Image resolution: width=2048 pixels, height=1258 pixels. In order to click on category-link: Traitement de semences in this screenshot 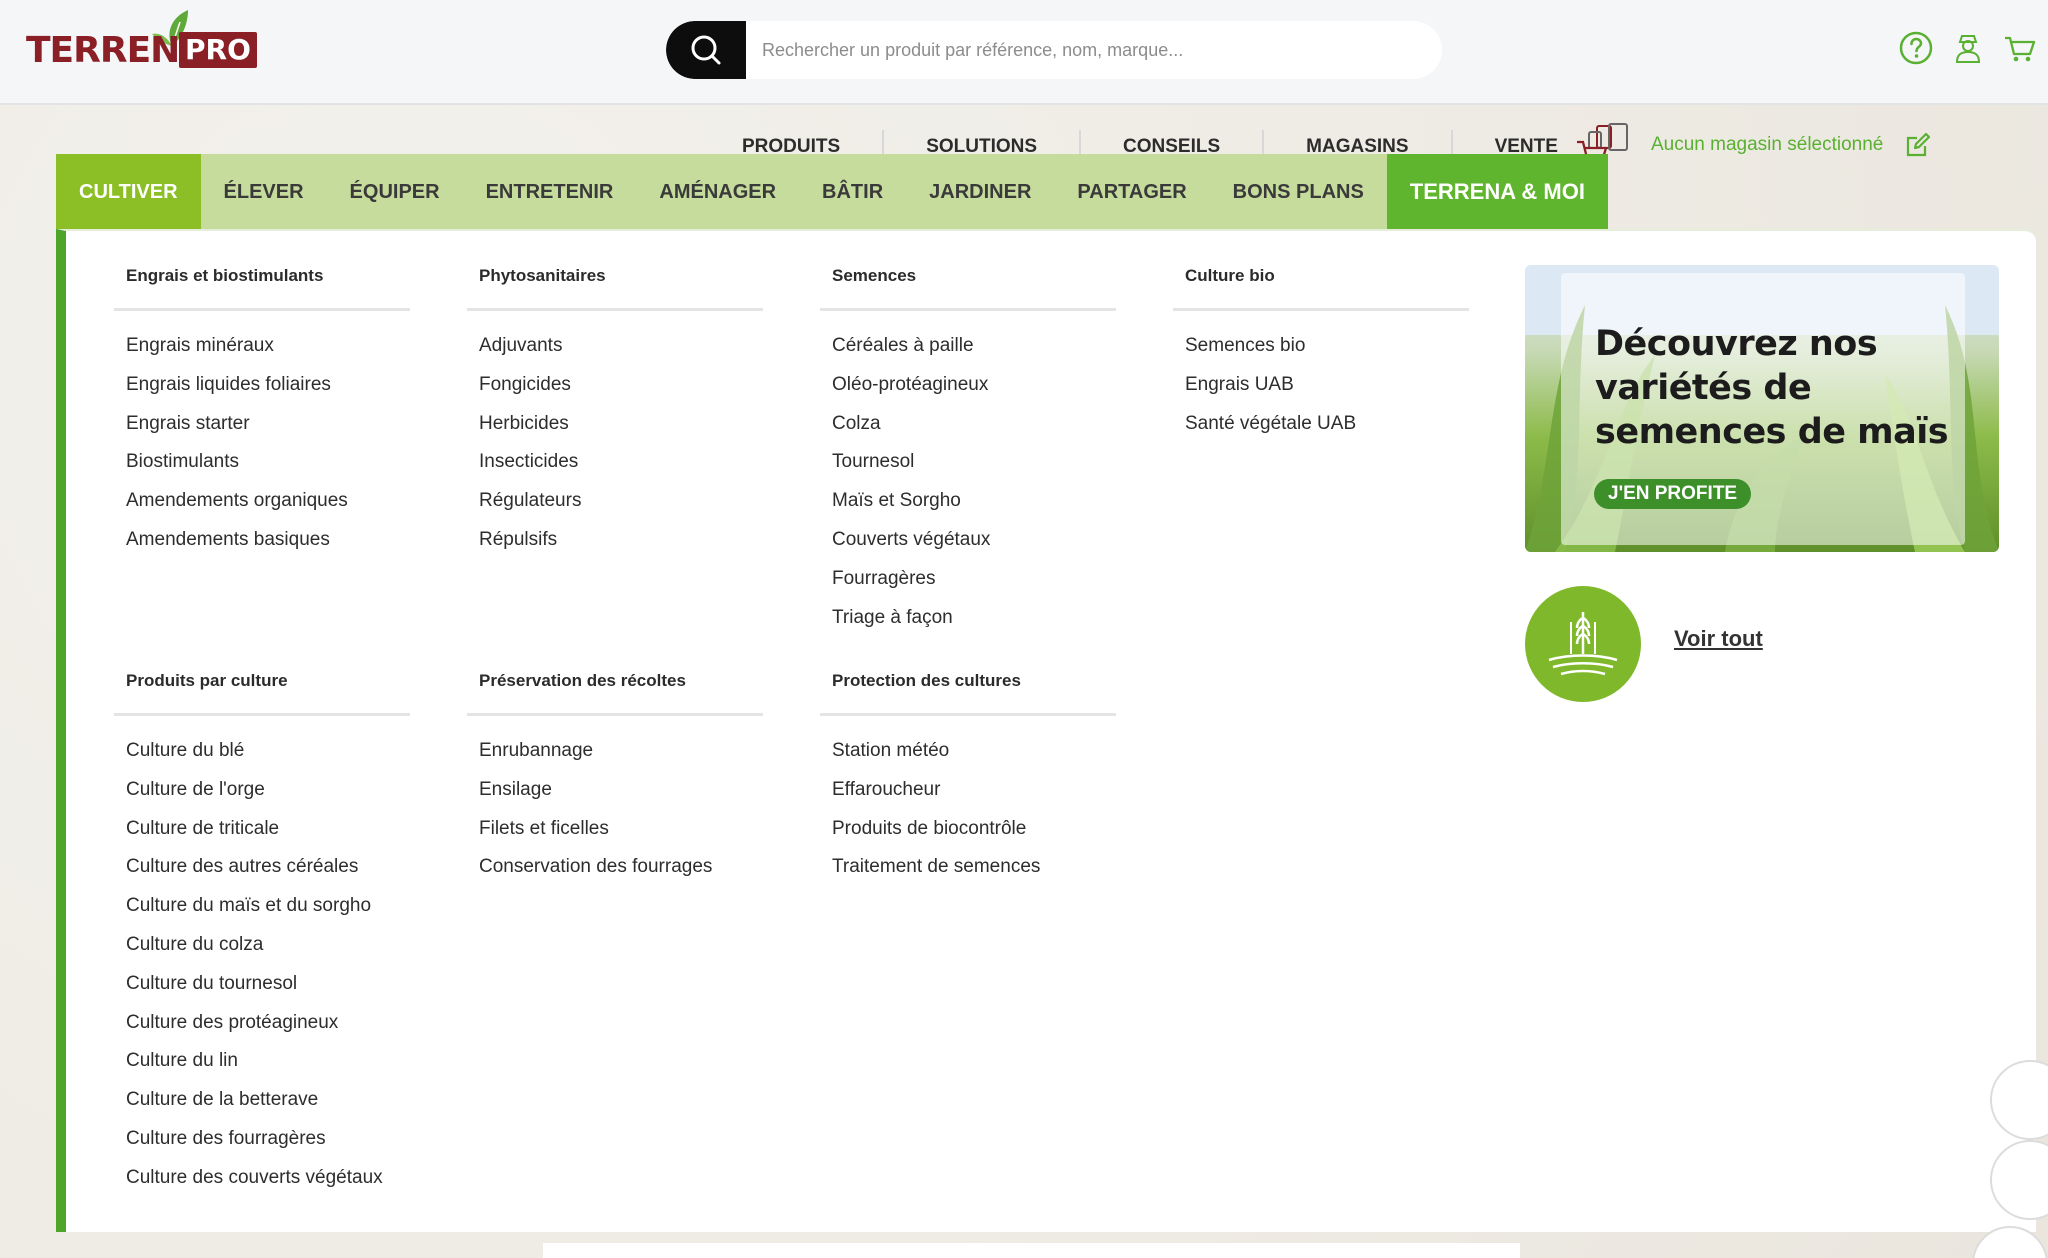, I will do `click(974, 867)`.